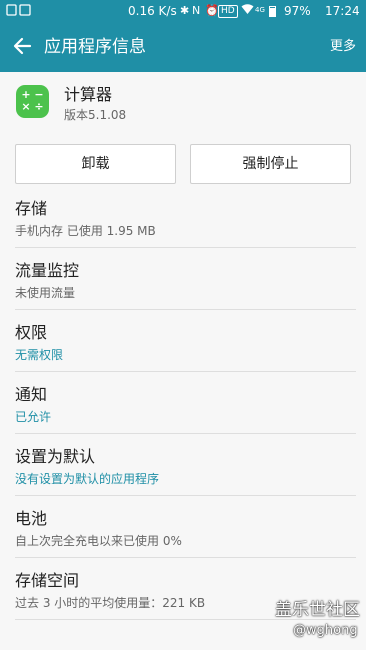 Image resolution: width=366 pixels, height=650 pixels. I want to click on uninstall-button: 卸载, so click(95, 164).